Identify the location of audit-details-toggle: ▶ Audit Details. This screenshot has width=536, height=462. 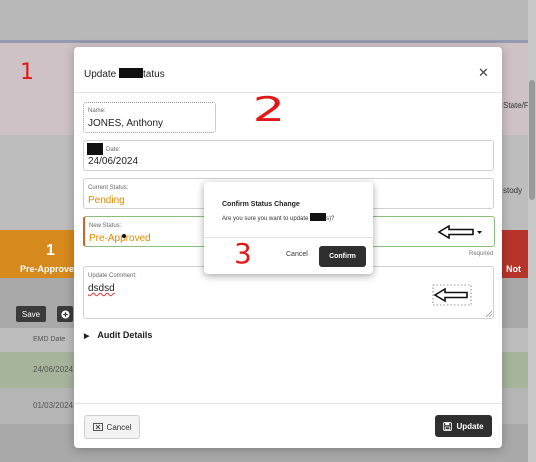
(118, 335).